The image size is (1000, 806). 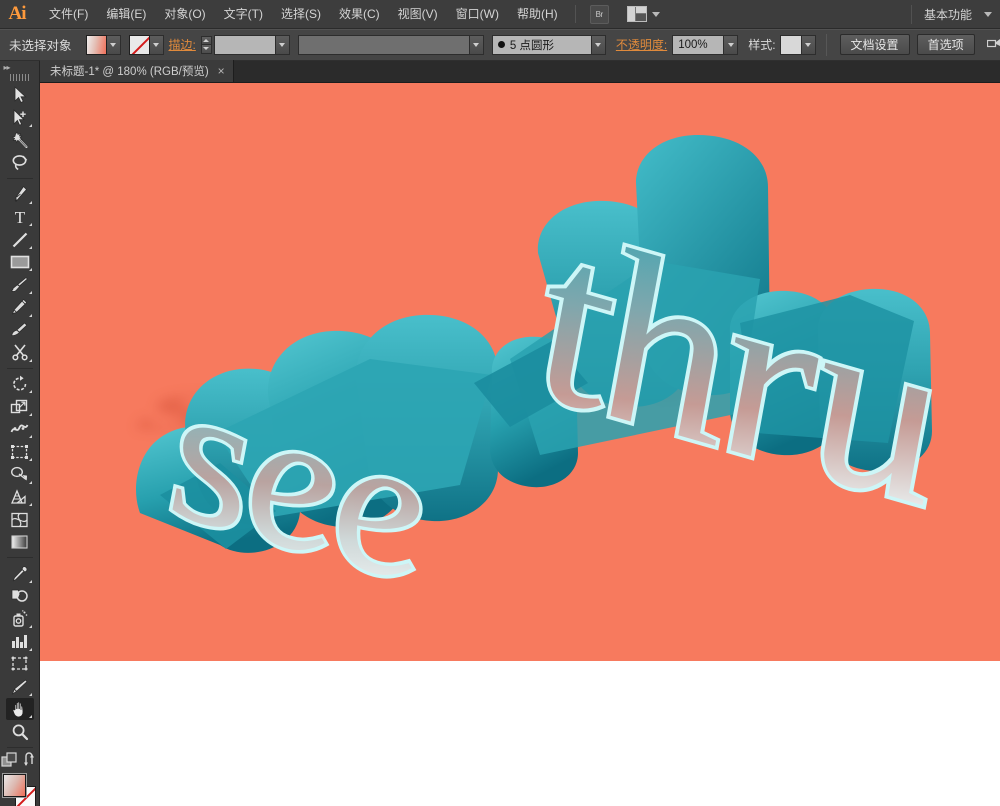 What do you see at coordinates (20, 619) in the screenshot?
I see `symbol-sprayer-tool` at bounding box center [20, 619].